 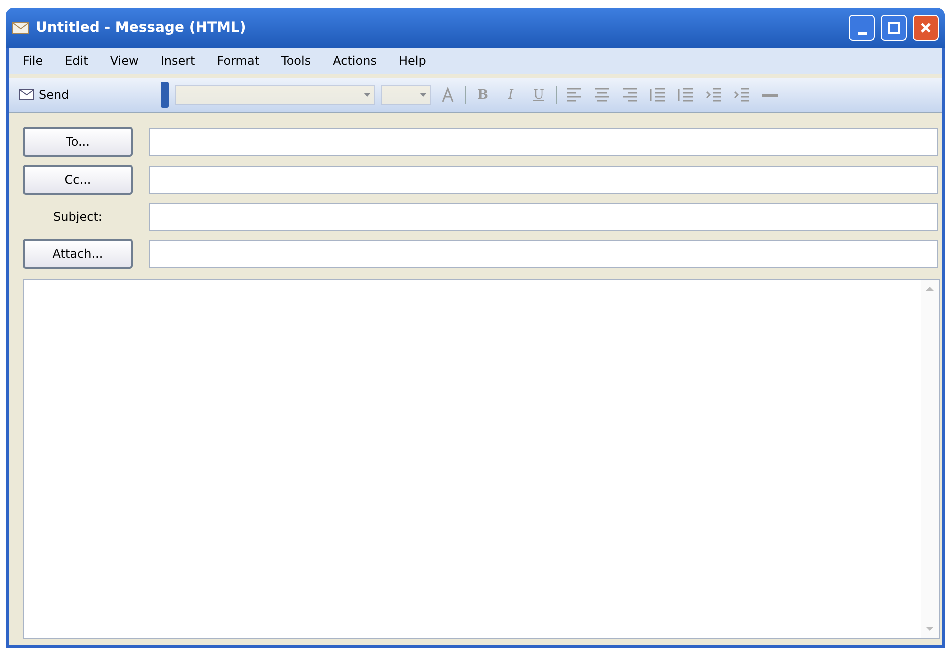 I want to click on toolbar-grip, so click(x=165, y=95).